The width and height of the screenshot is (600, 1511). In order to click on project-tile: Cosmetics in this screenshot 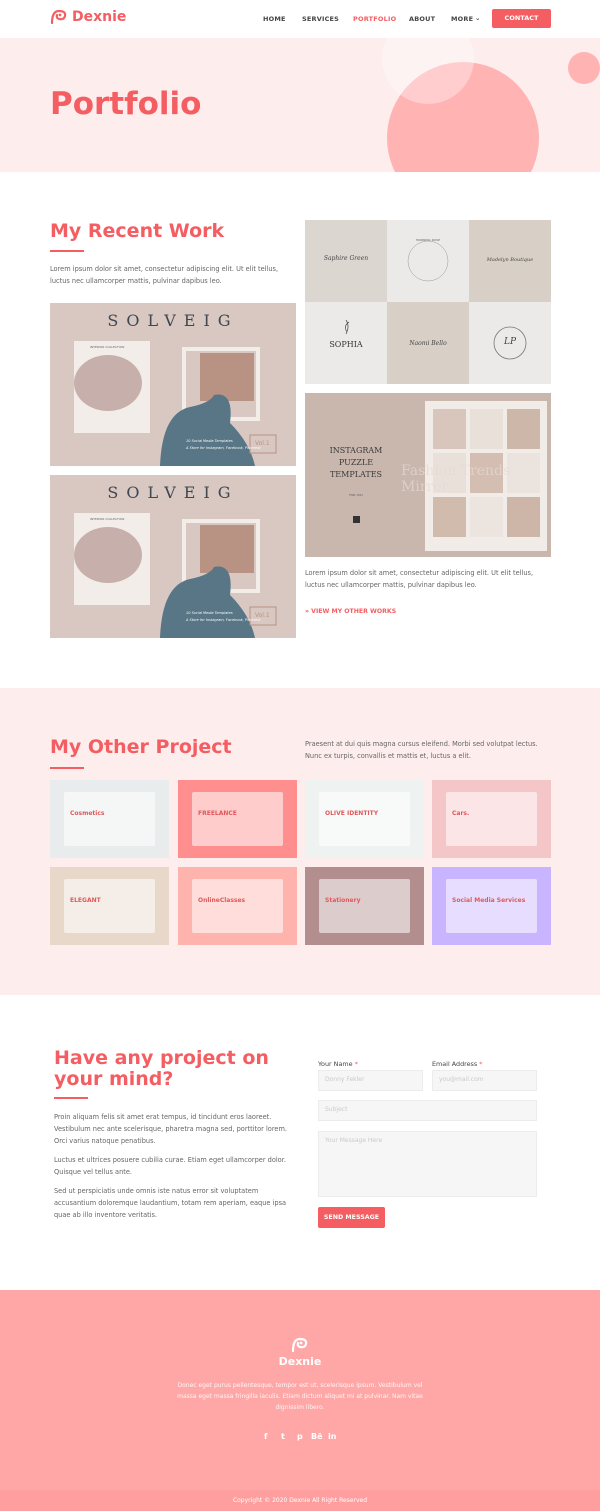, I will do `click(109, 819)`.